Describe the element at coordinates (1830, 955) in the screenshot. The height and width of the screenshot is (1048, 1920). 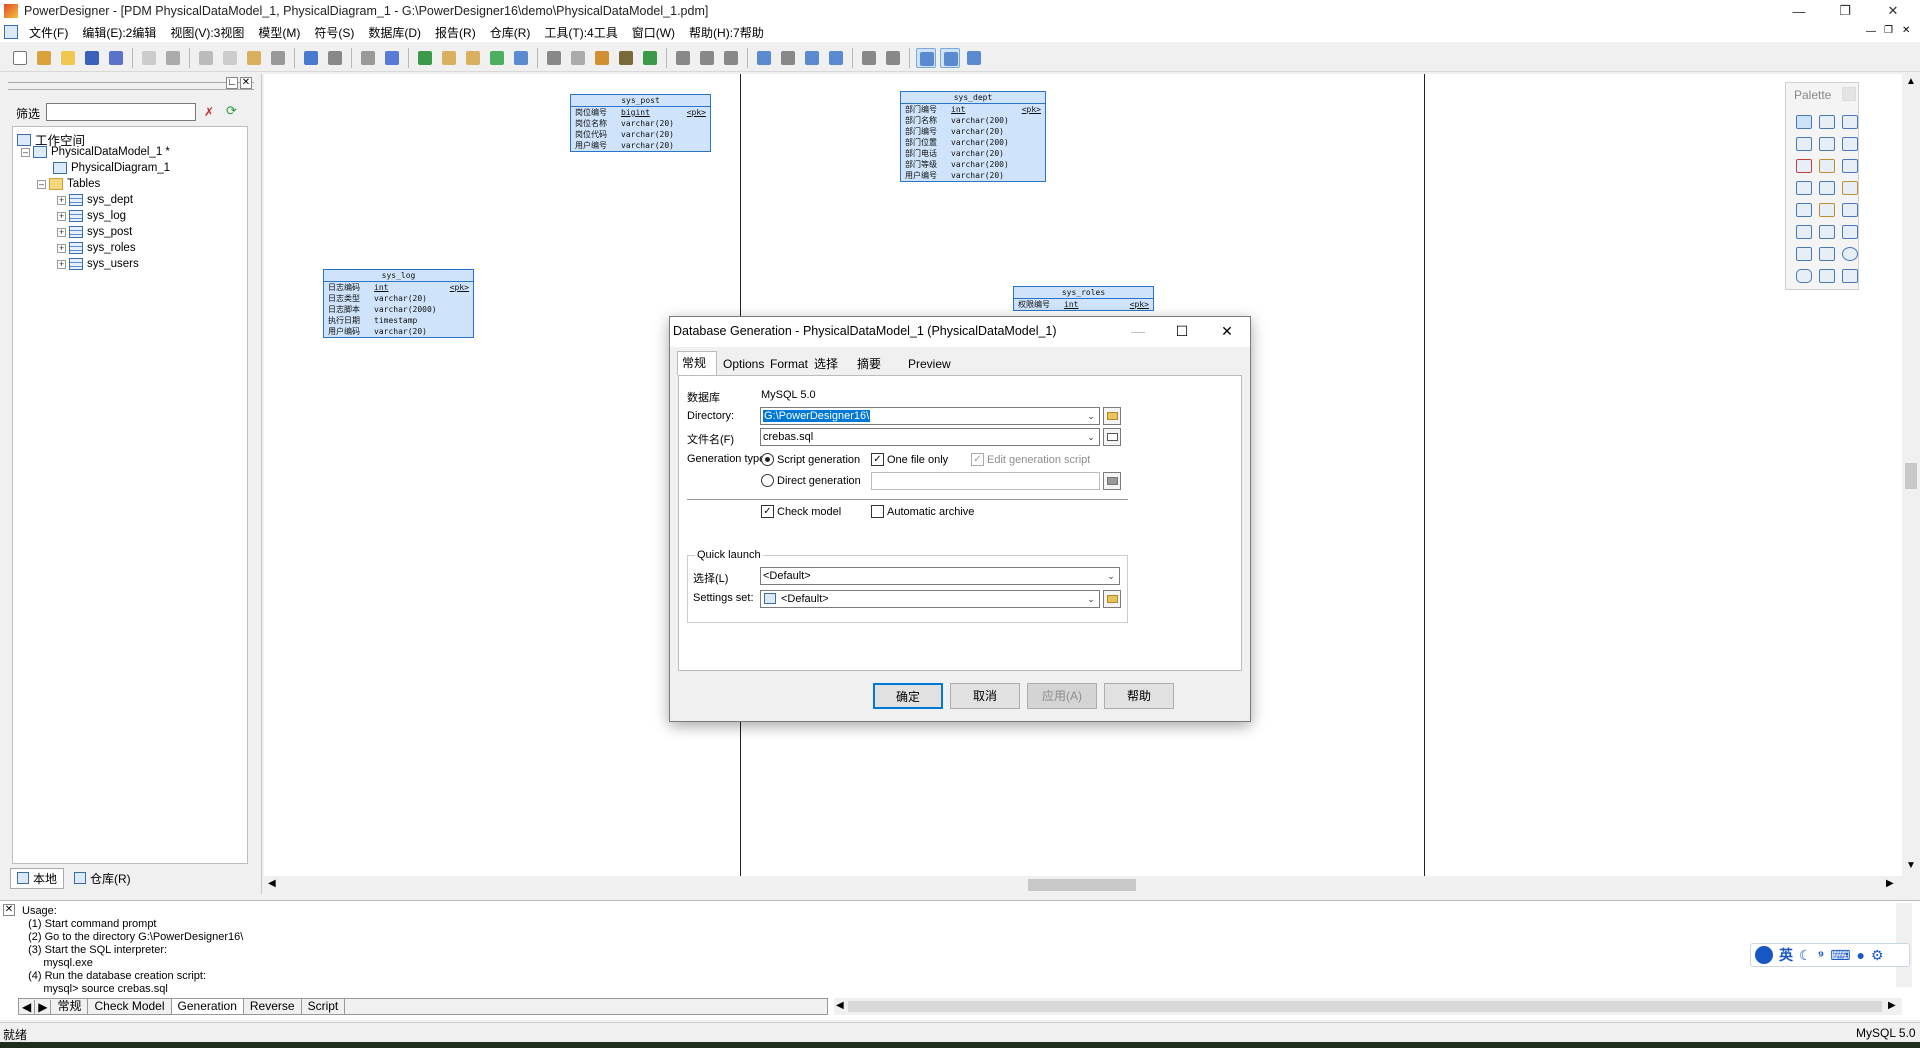
I see `ime-toolbar: 英 ☾ ⁹ ⌨ ● ⚙` at that location.